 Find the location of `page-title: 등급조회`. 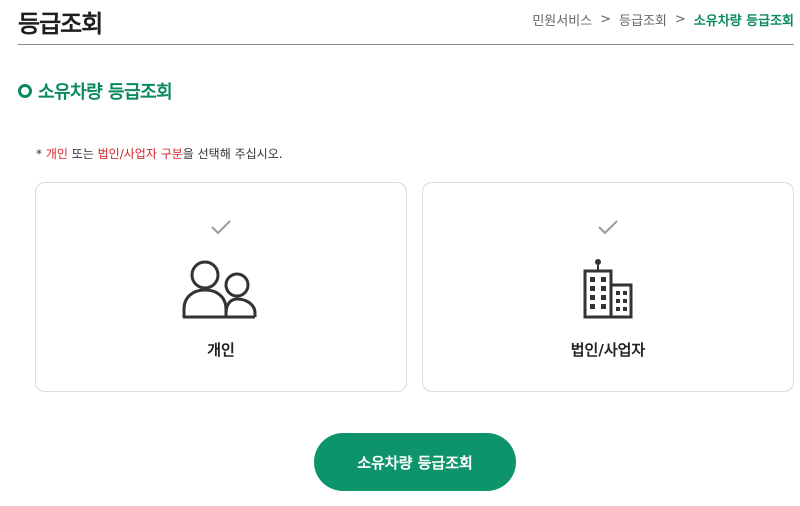

page-title: 등급조회 is located at coordinates (60, 24).